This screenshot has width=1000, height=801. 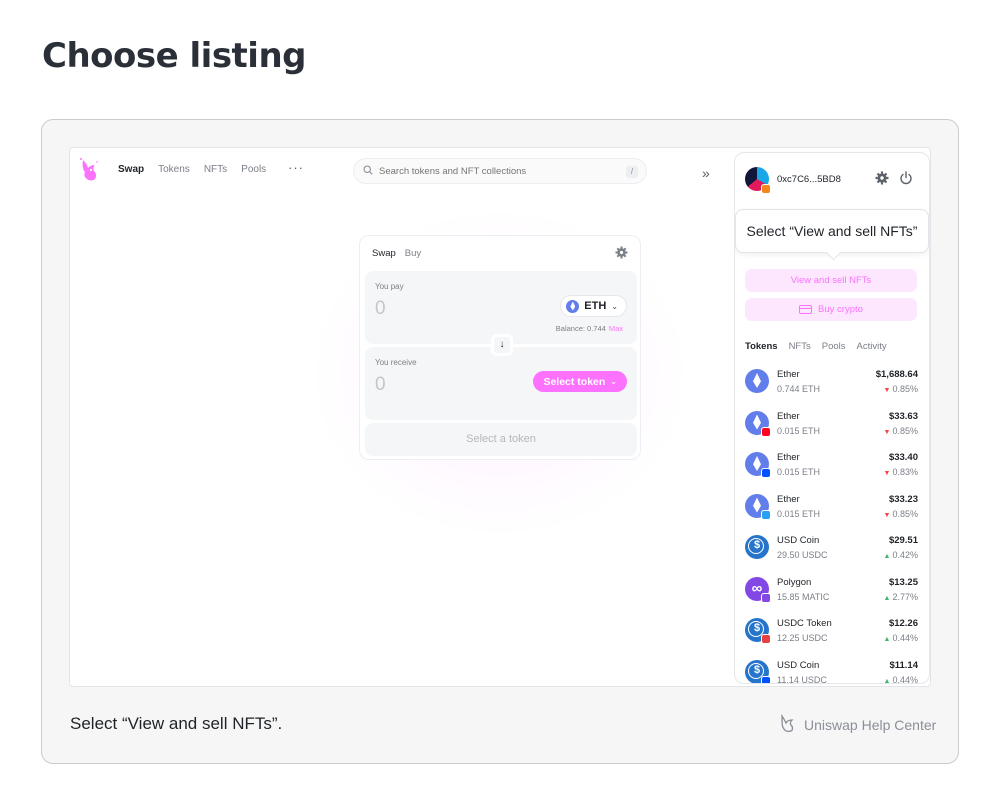 What do you see at coordinates (580, 328) in the screenshot?
I see `balance-text: Balance: 0.744` at bounding box center [580, 328].